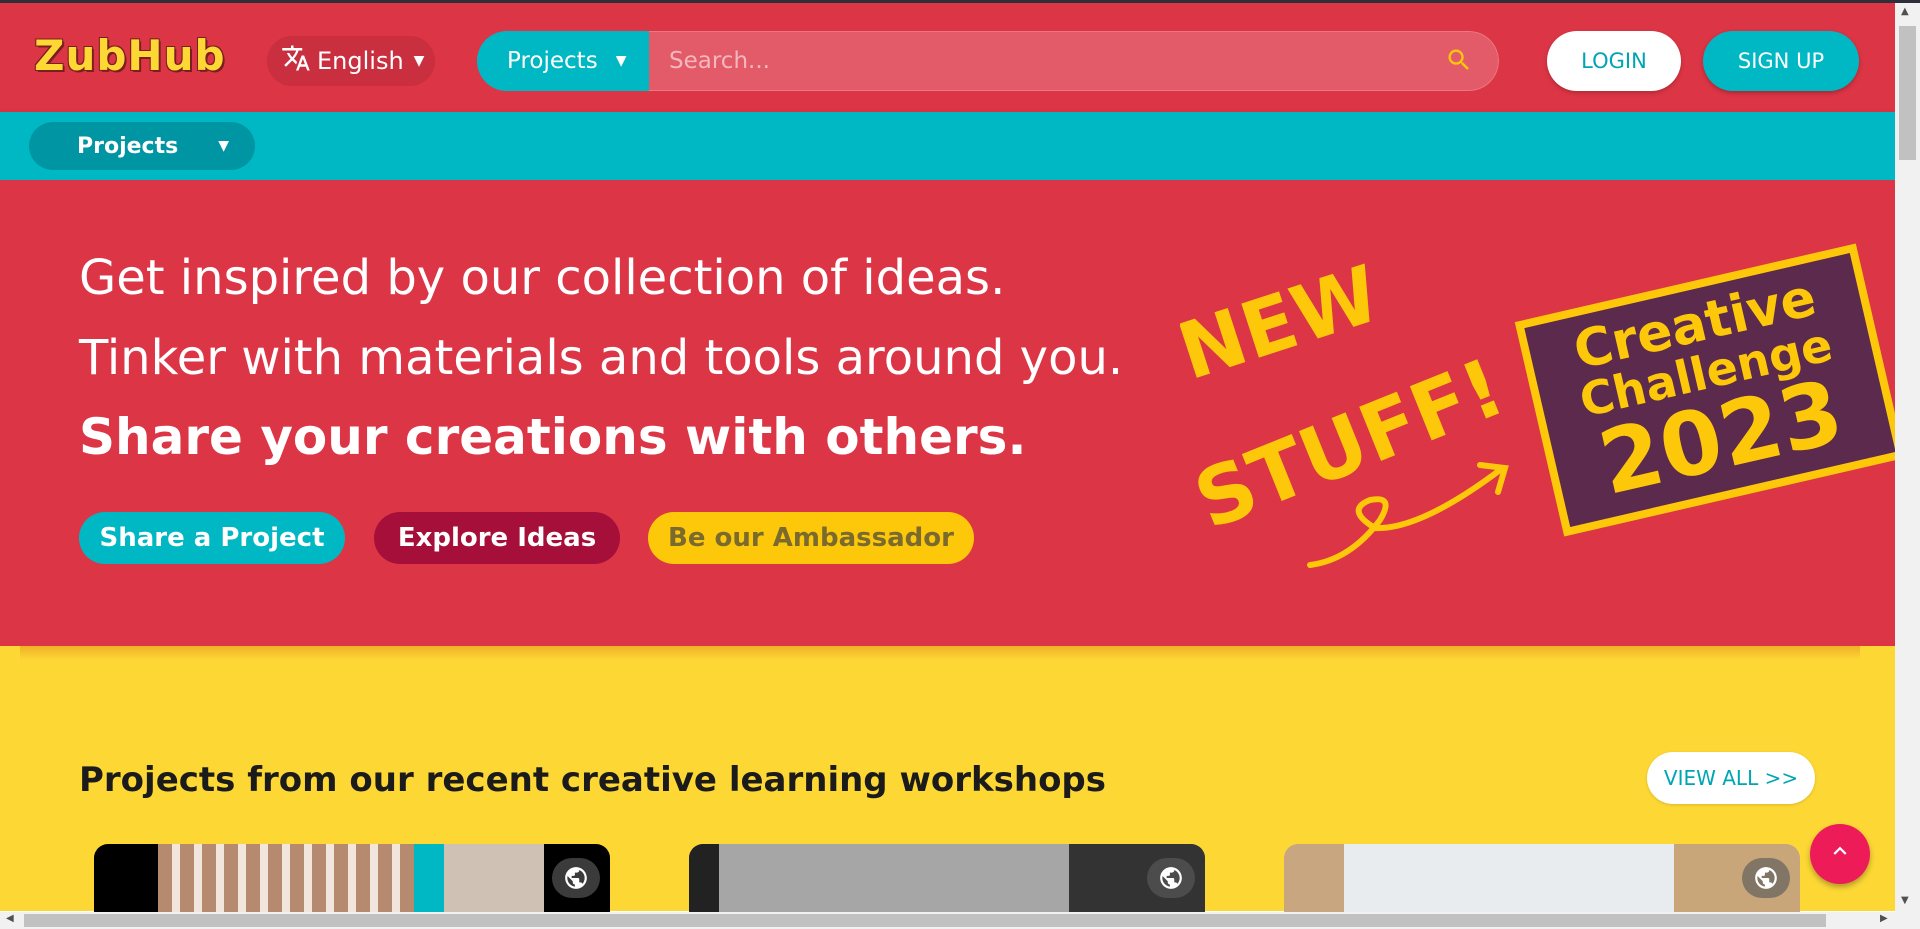 Image resolution: width=1920 pixels, height=929 pixels. I want to click on language-selector: English ▼, so click(351, 61).